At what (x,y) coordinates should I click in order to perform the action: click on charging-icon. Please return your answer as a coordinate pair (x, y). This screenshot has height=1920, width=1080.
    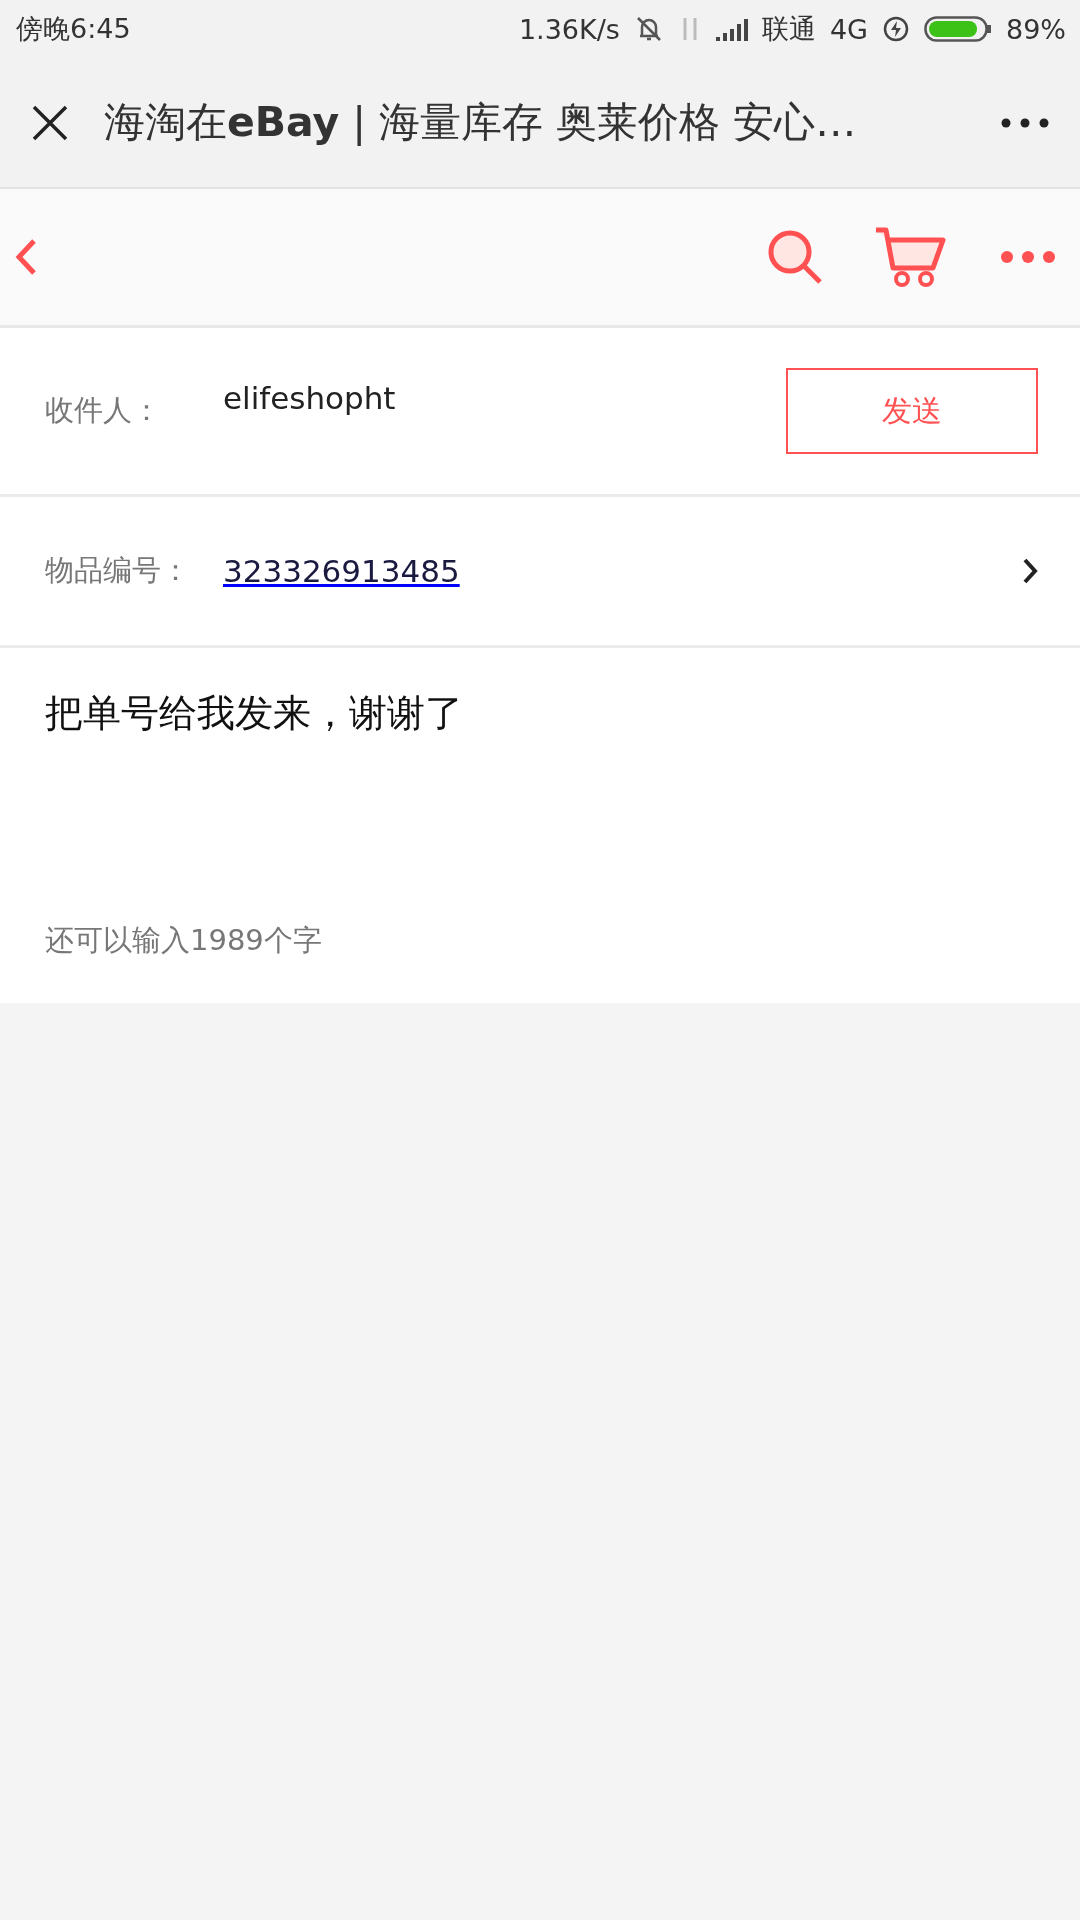
    Looking at the image, I should click on (896, 29).